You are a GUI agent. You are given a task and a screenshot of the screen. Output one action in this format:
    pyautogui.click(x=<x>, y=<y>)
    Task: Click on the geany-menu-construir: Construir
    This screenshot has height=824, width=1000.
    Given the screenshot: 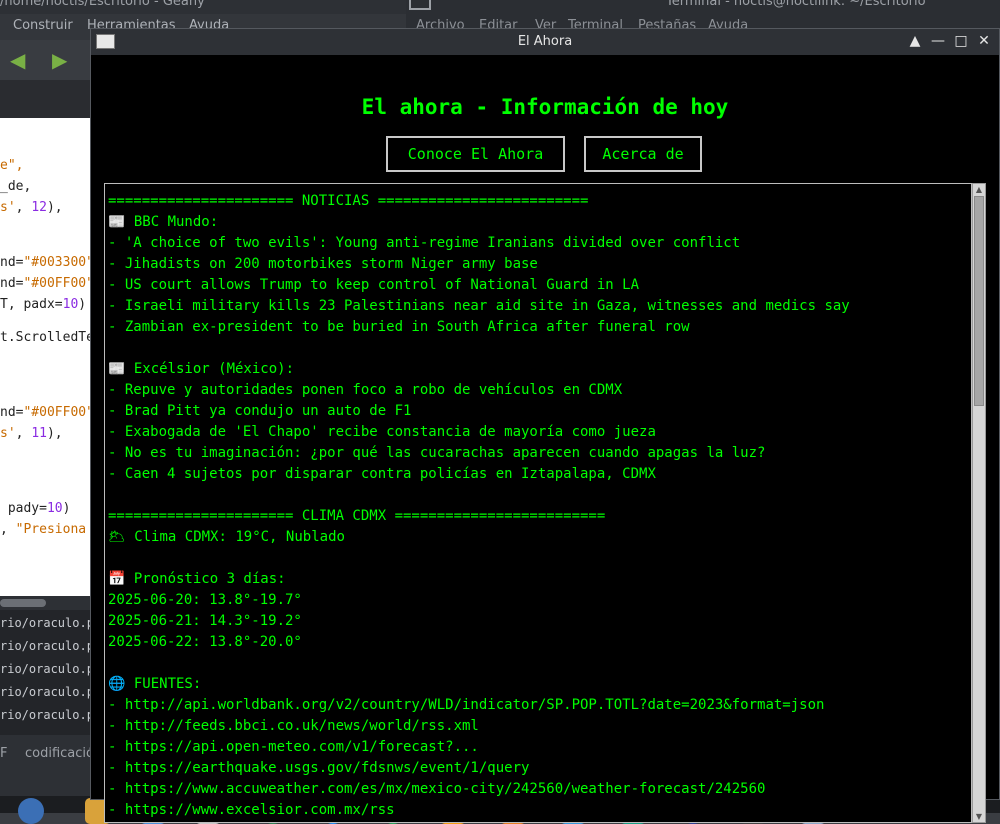 What is the action you would take?
    pyautogui.click(x=43, y=25)
    